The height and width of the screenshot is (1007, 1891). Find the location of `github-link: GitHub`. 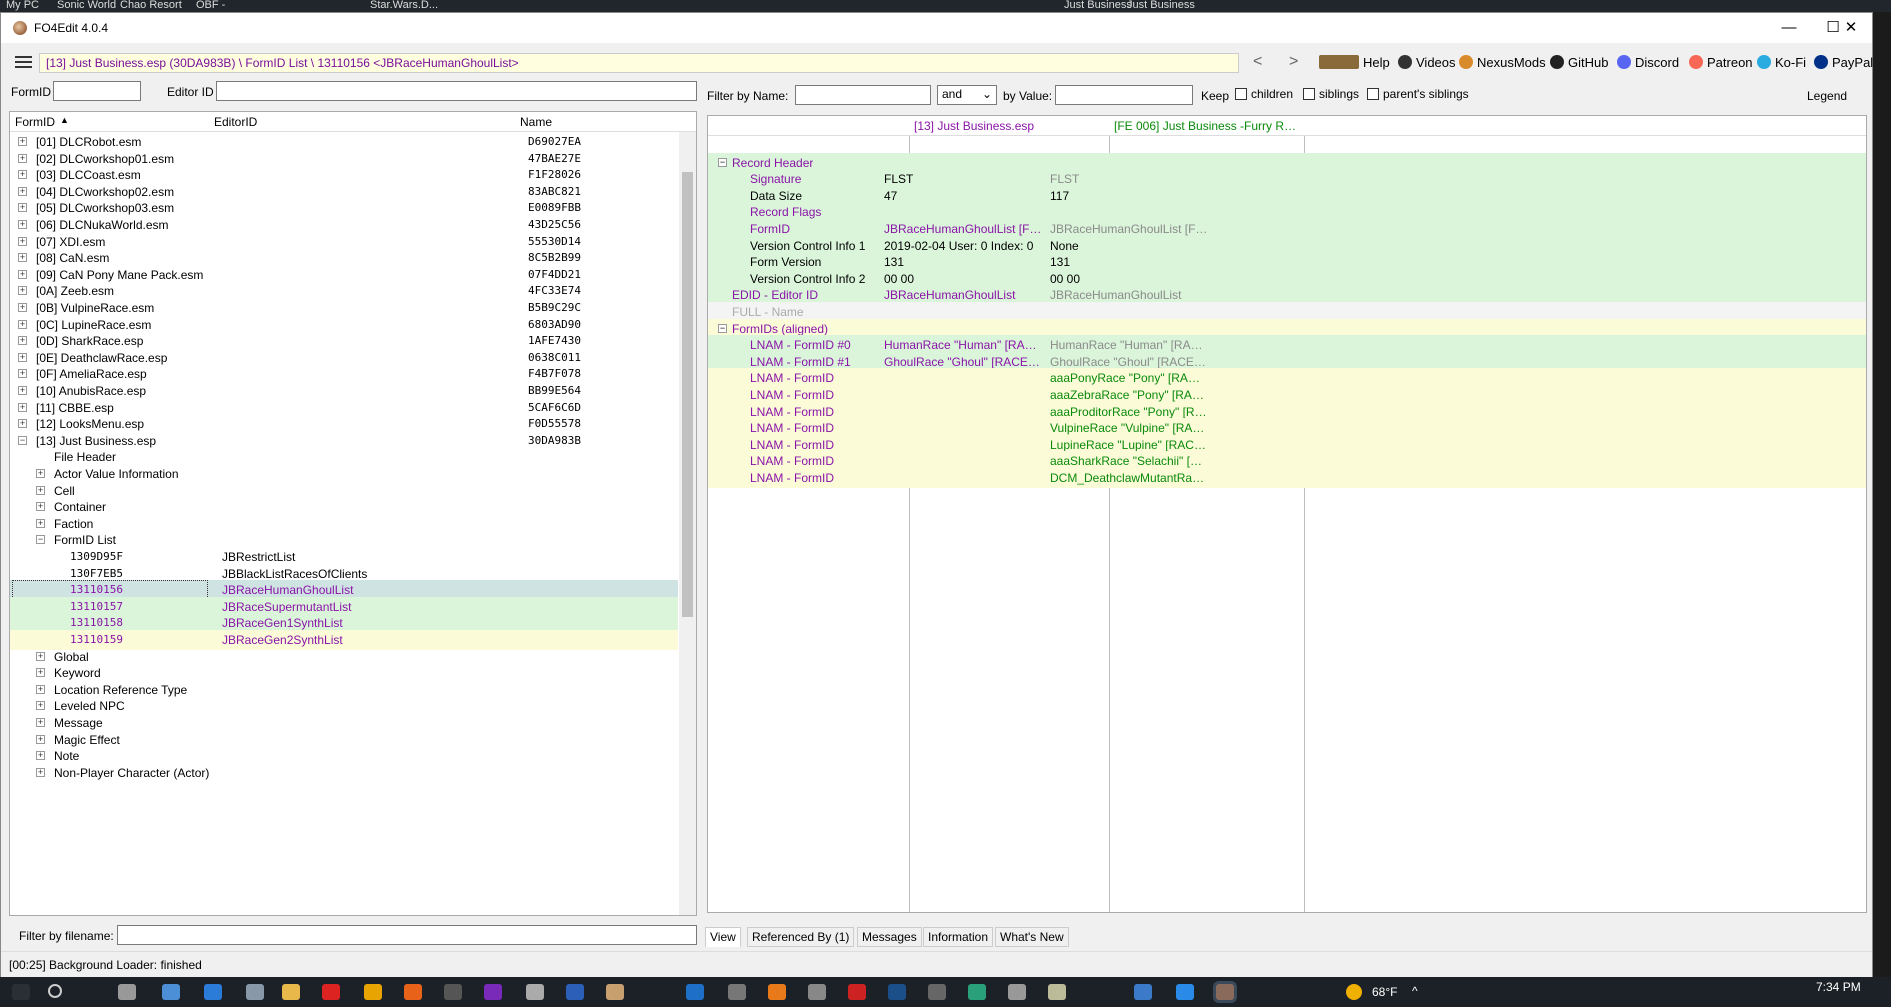

github-link: GitHub is located at coordinates (1579, 62).